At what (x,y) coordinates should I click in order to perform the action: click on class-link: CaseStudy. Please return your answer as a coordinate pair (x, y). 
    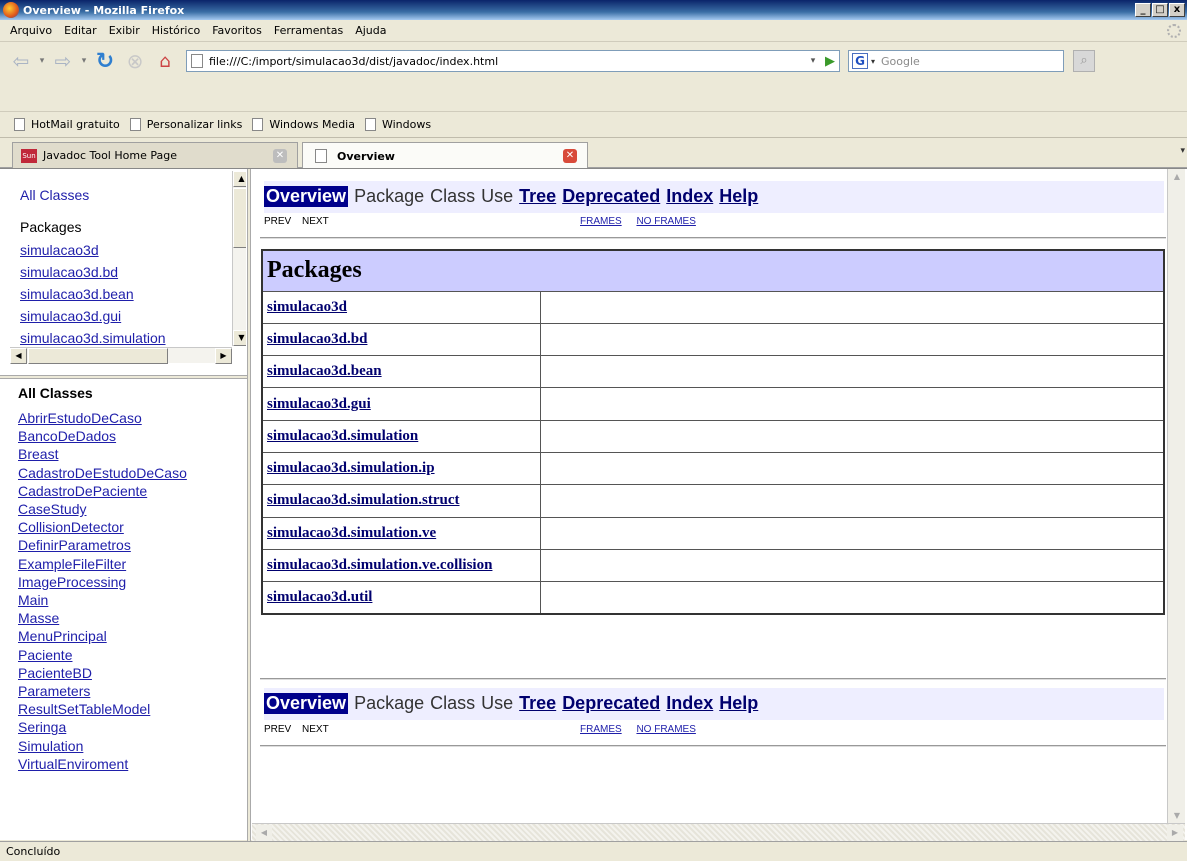
    Looking at the image, I should click on (132, 509).